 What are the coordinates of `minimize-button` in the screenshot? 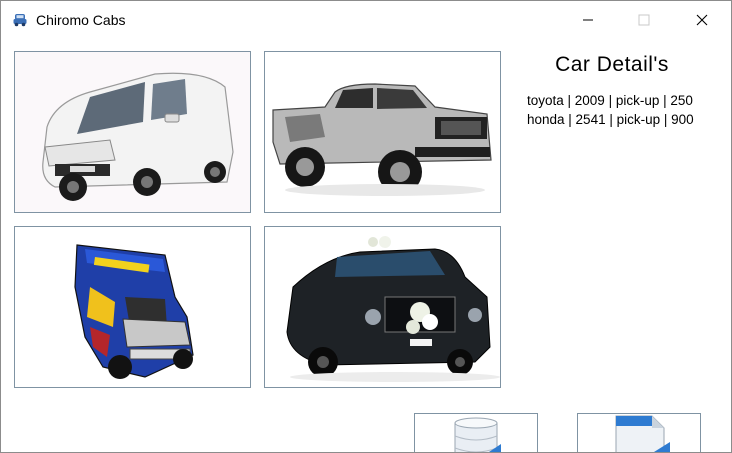 It's located at (588, 20).